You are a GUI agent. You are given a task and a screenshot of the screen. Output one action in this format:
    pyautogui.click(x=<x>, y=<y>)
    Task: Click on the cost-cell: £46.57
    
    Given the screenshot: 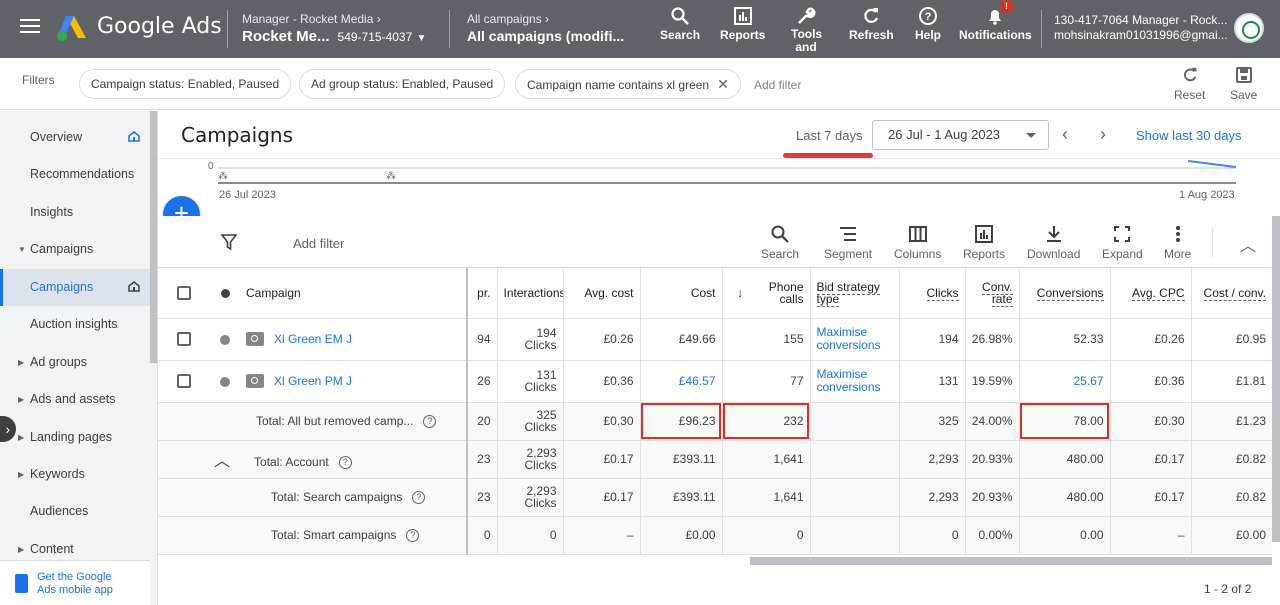 What is the action you would take?
    pyautogui.click(x=681, y=381)
    